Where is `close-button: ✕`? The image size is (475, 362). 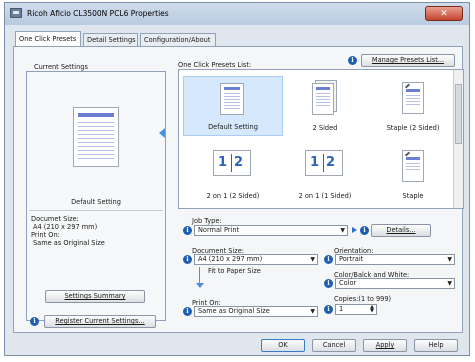
close-button: ✕ is located at coordinates (444, 13).